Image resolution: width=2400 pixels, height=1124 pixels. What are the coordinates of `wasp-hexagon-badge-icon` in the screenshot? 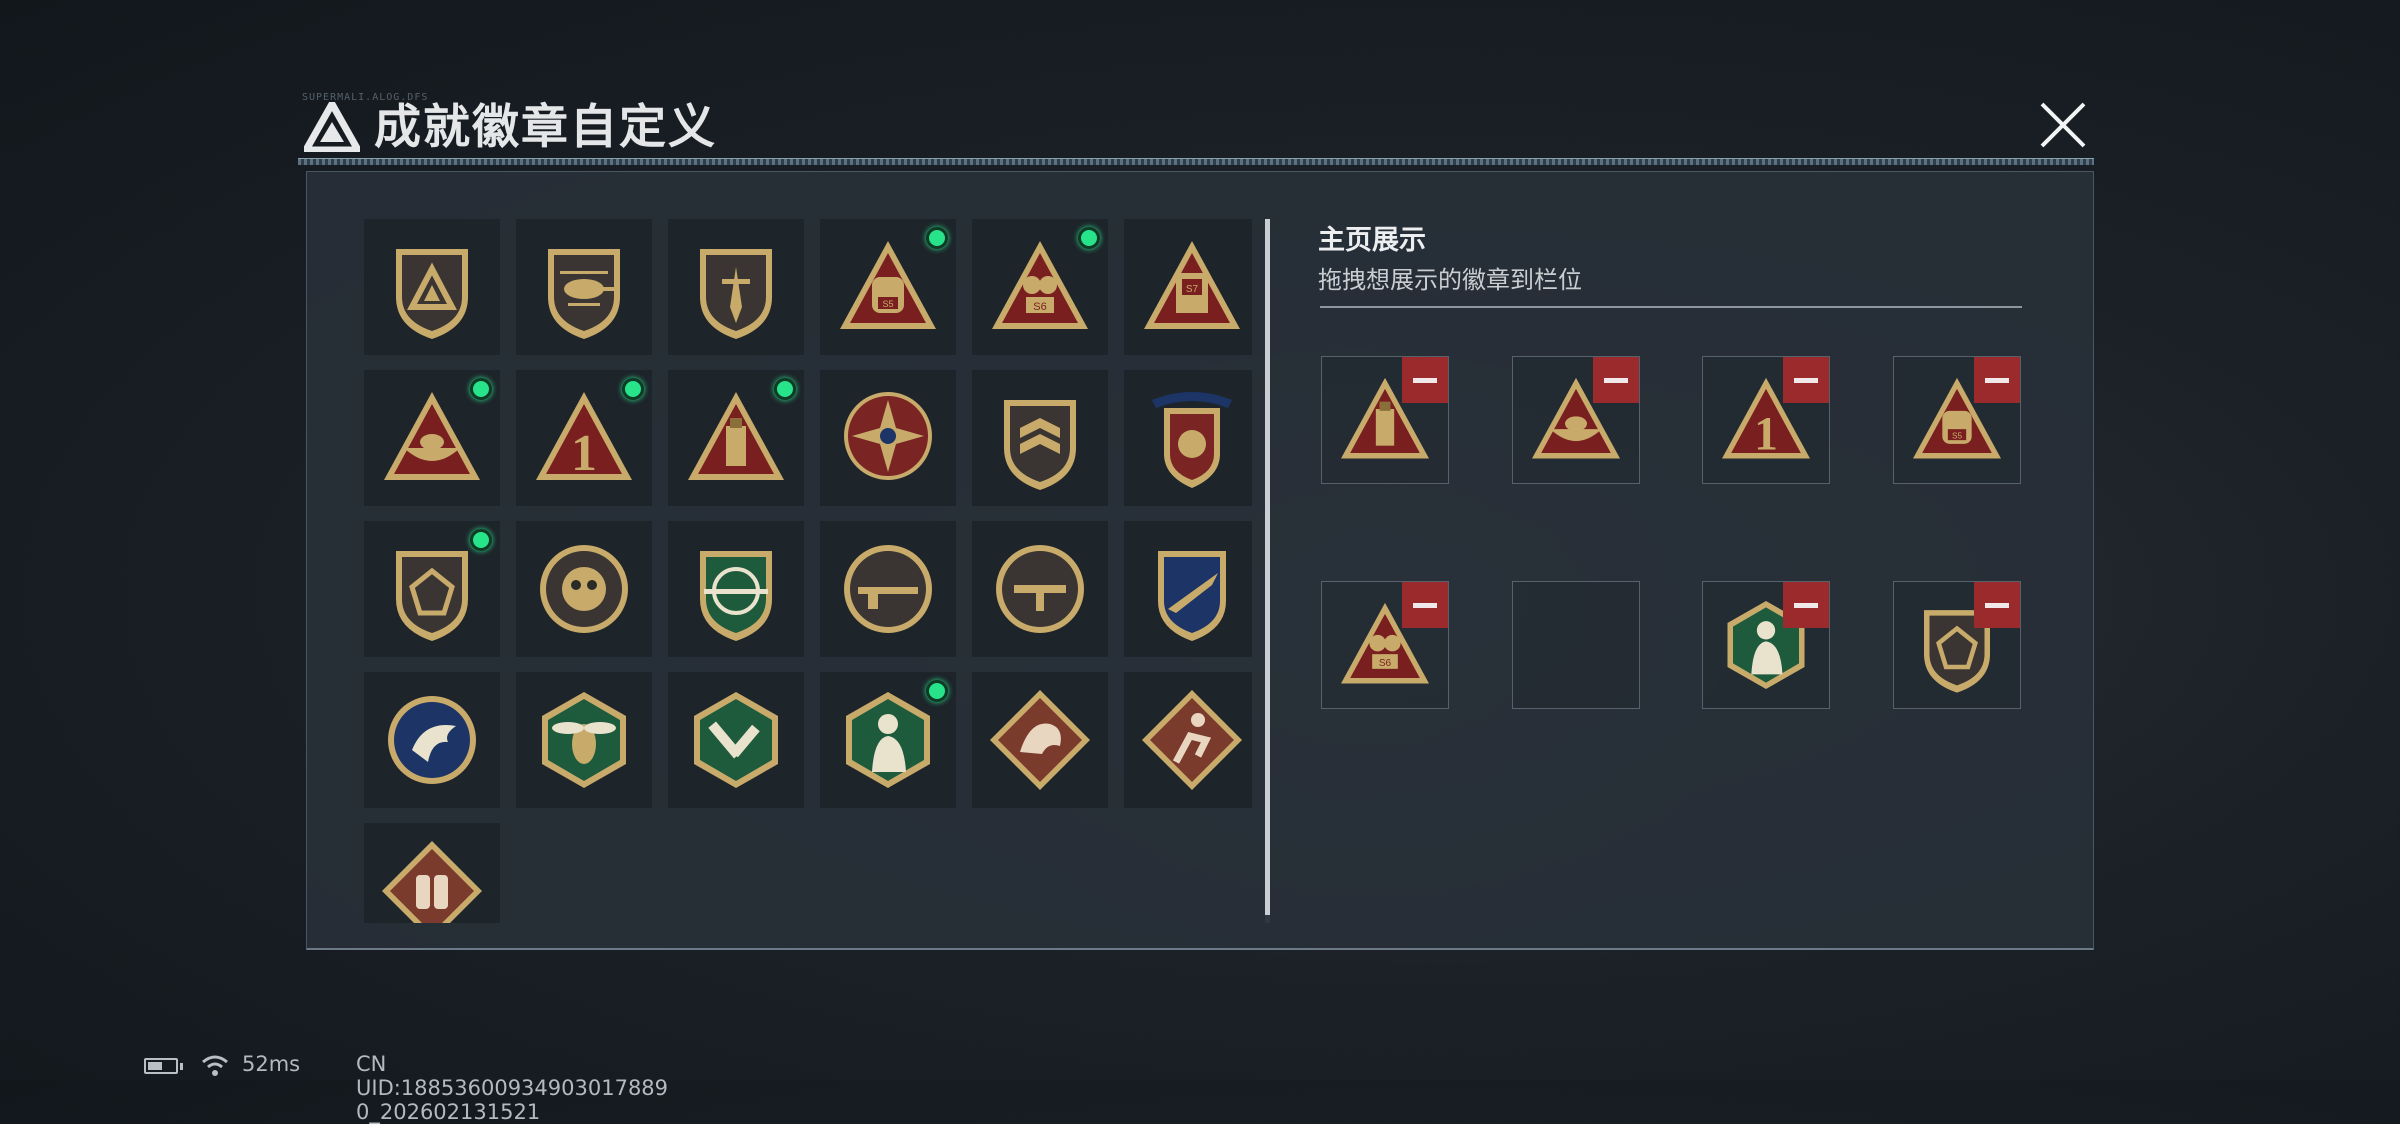 It's located at (584, 740).